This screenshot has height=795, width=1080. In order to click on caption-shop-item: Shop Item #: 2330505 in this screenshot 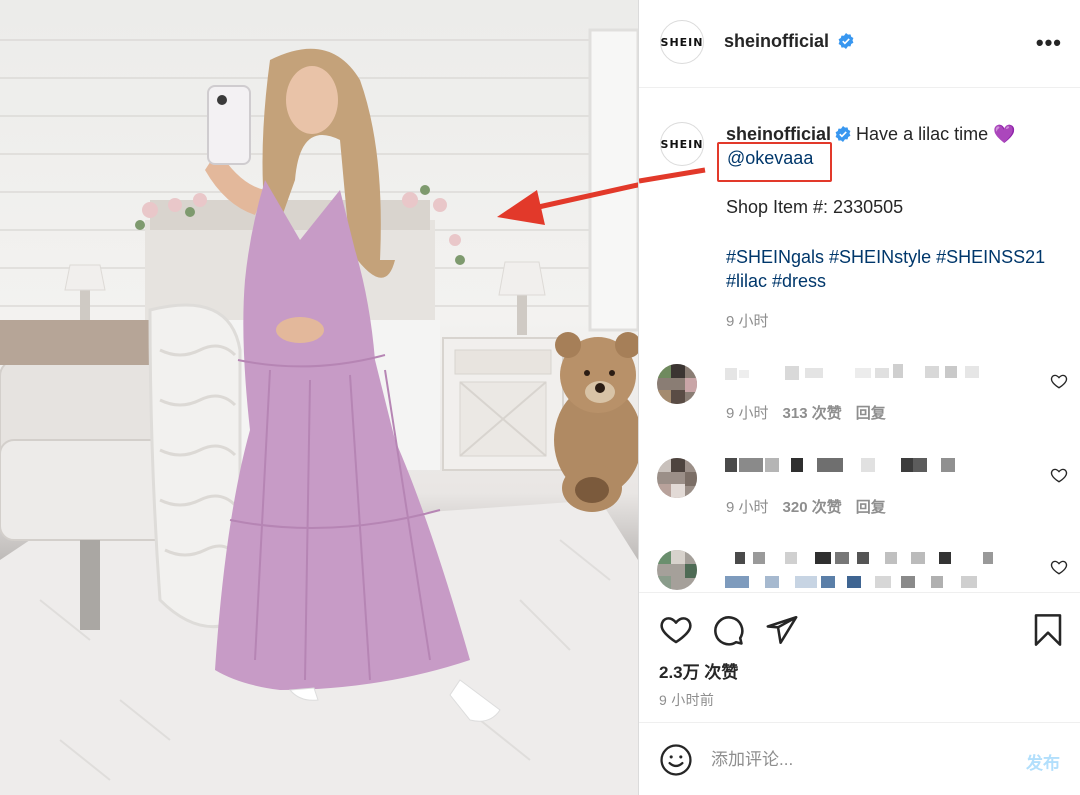, I will do `click(815, 207)`.